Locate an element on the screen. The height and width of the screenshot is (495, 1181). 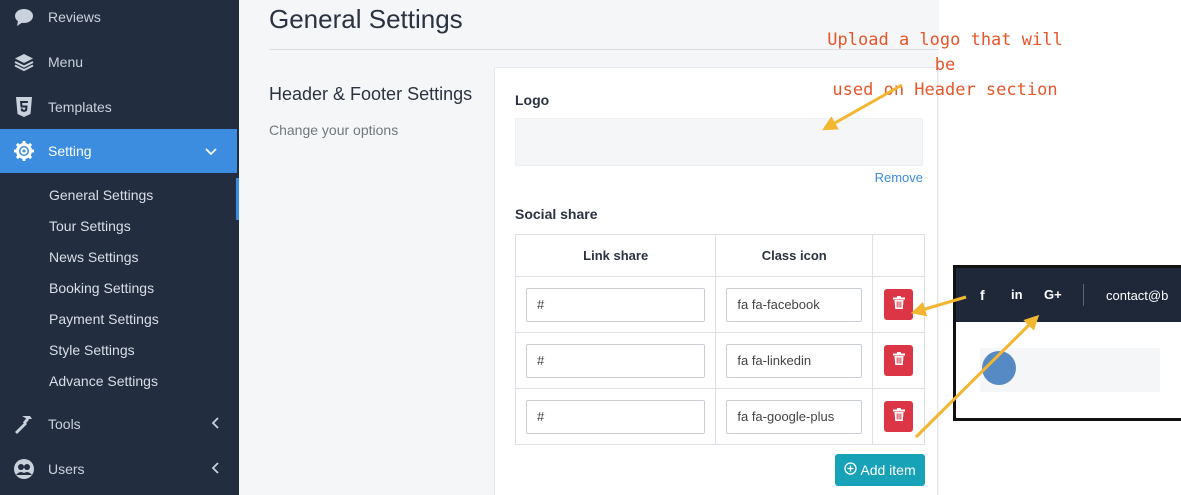
submenu-item-booking-settings: Booking Settings is located at coordinates (101, 288).